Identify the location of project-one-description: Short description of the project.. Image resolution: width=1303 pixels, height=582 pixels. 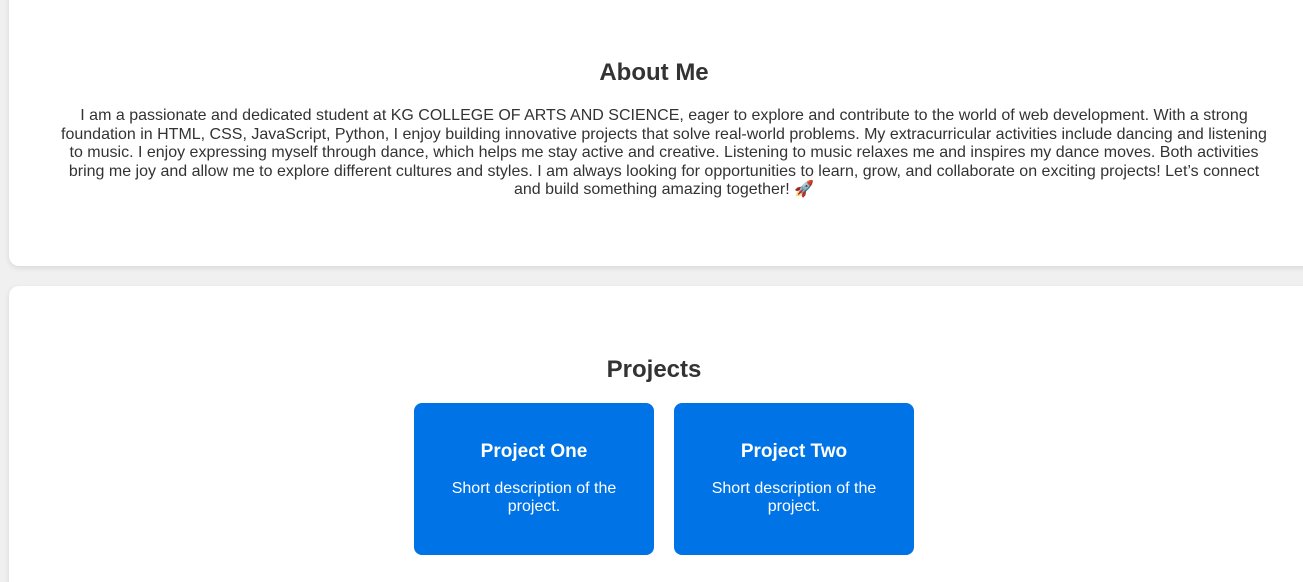
(534, 497).